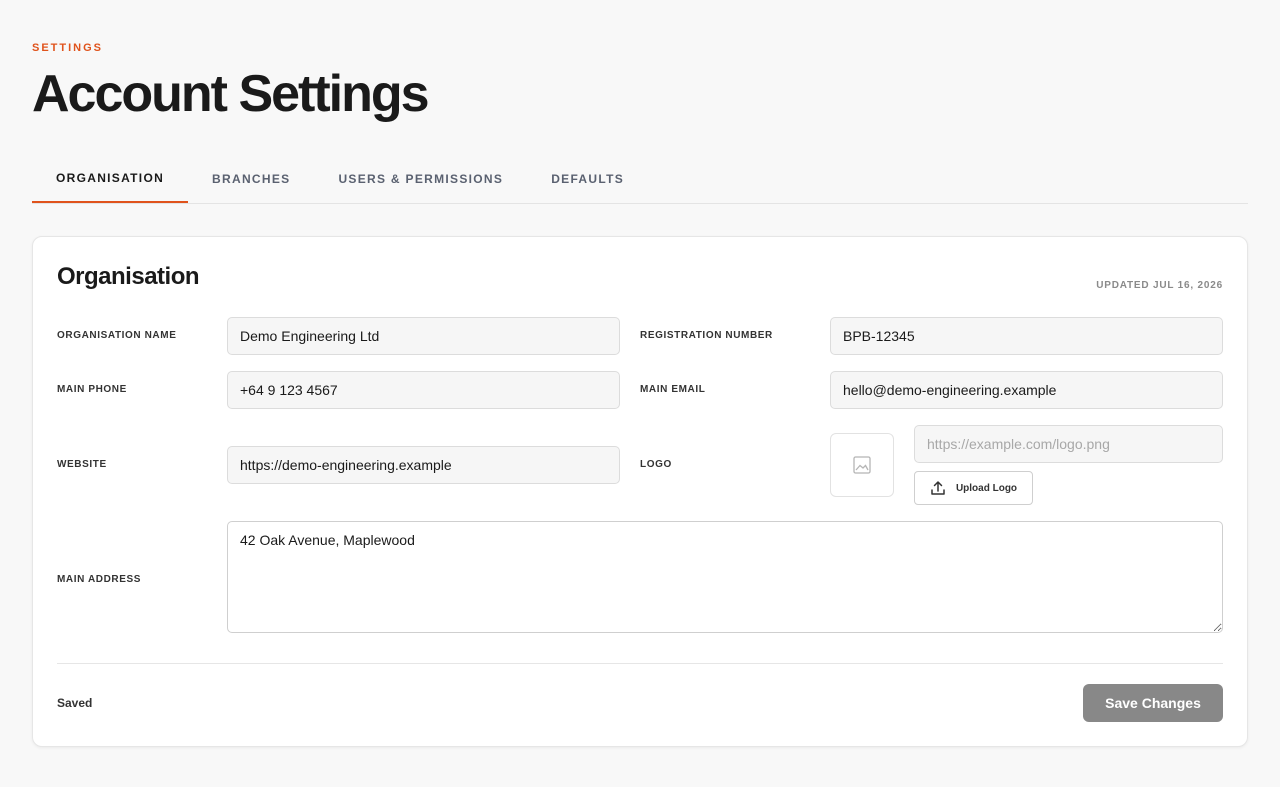 This screenshot has width=1280, height=787. I want to click on main-email-input, so click(1026, 390).